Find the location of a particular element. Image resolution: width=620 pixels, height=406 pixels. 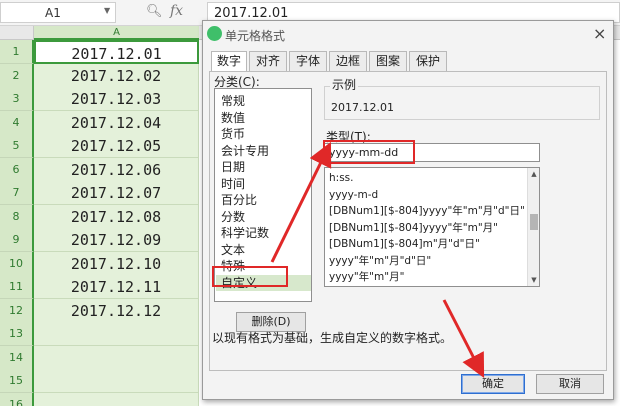

cell-a: 2017.12.04 is located at coordinates (116, 122).